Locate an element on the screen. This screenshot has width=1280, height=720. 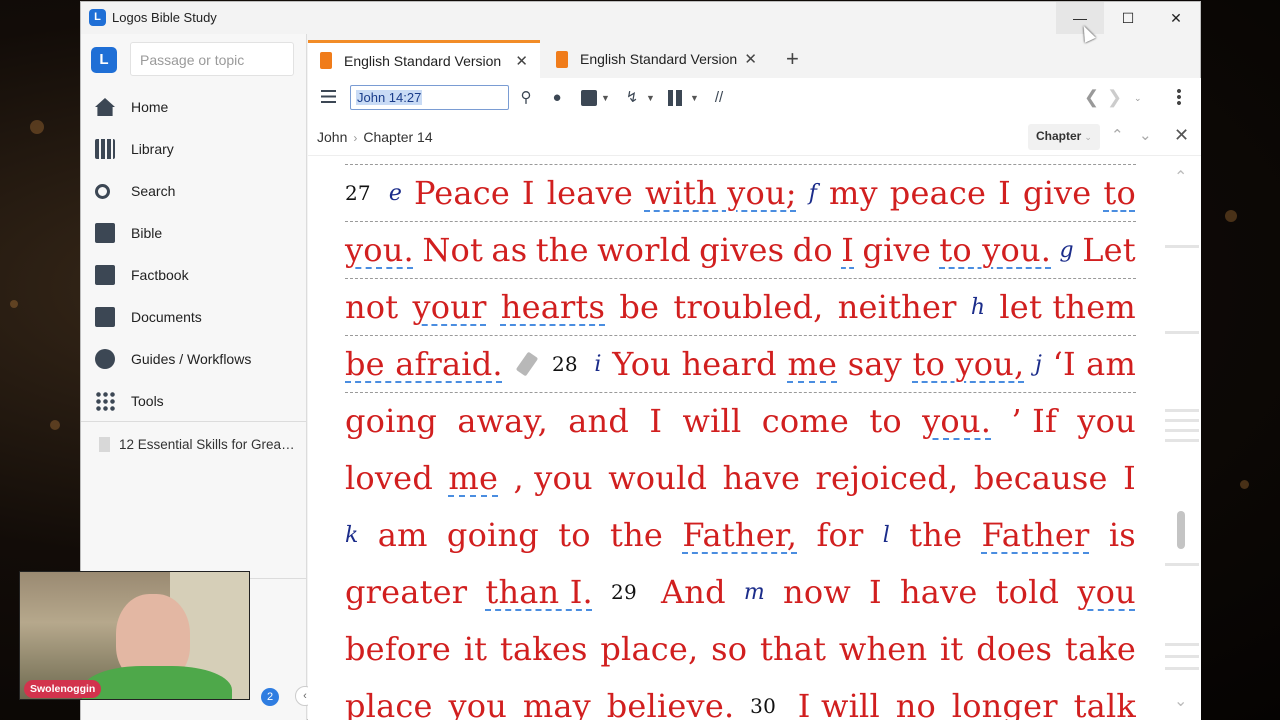
tagged-word: I is located at coordinates (847, 250).